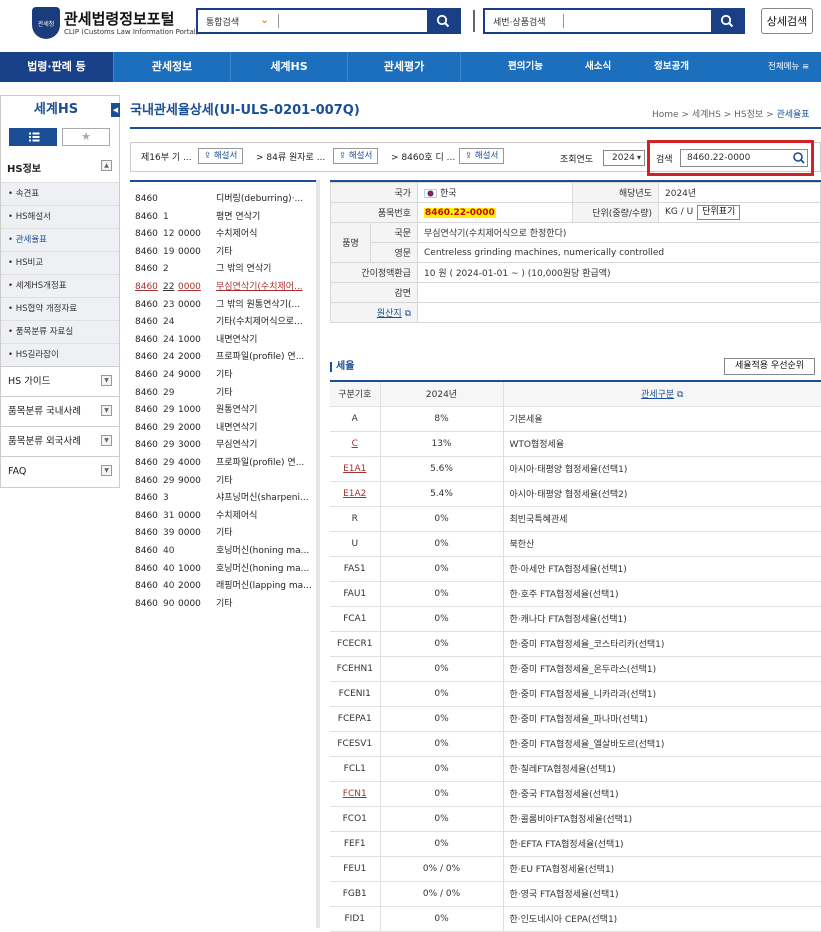 The width and height of the screenshot is (821, 932). What do you see at coordinates (318, 554) in the screenshot?
I see `hs-list-scrollbar` at bounding box center [318, 554].